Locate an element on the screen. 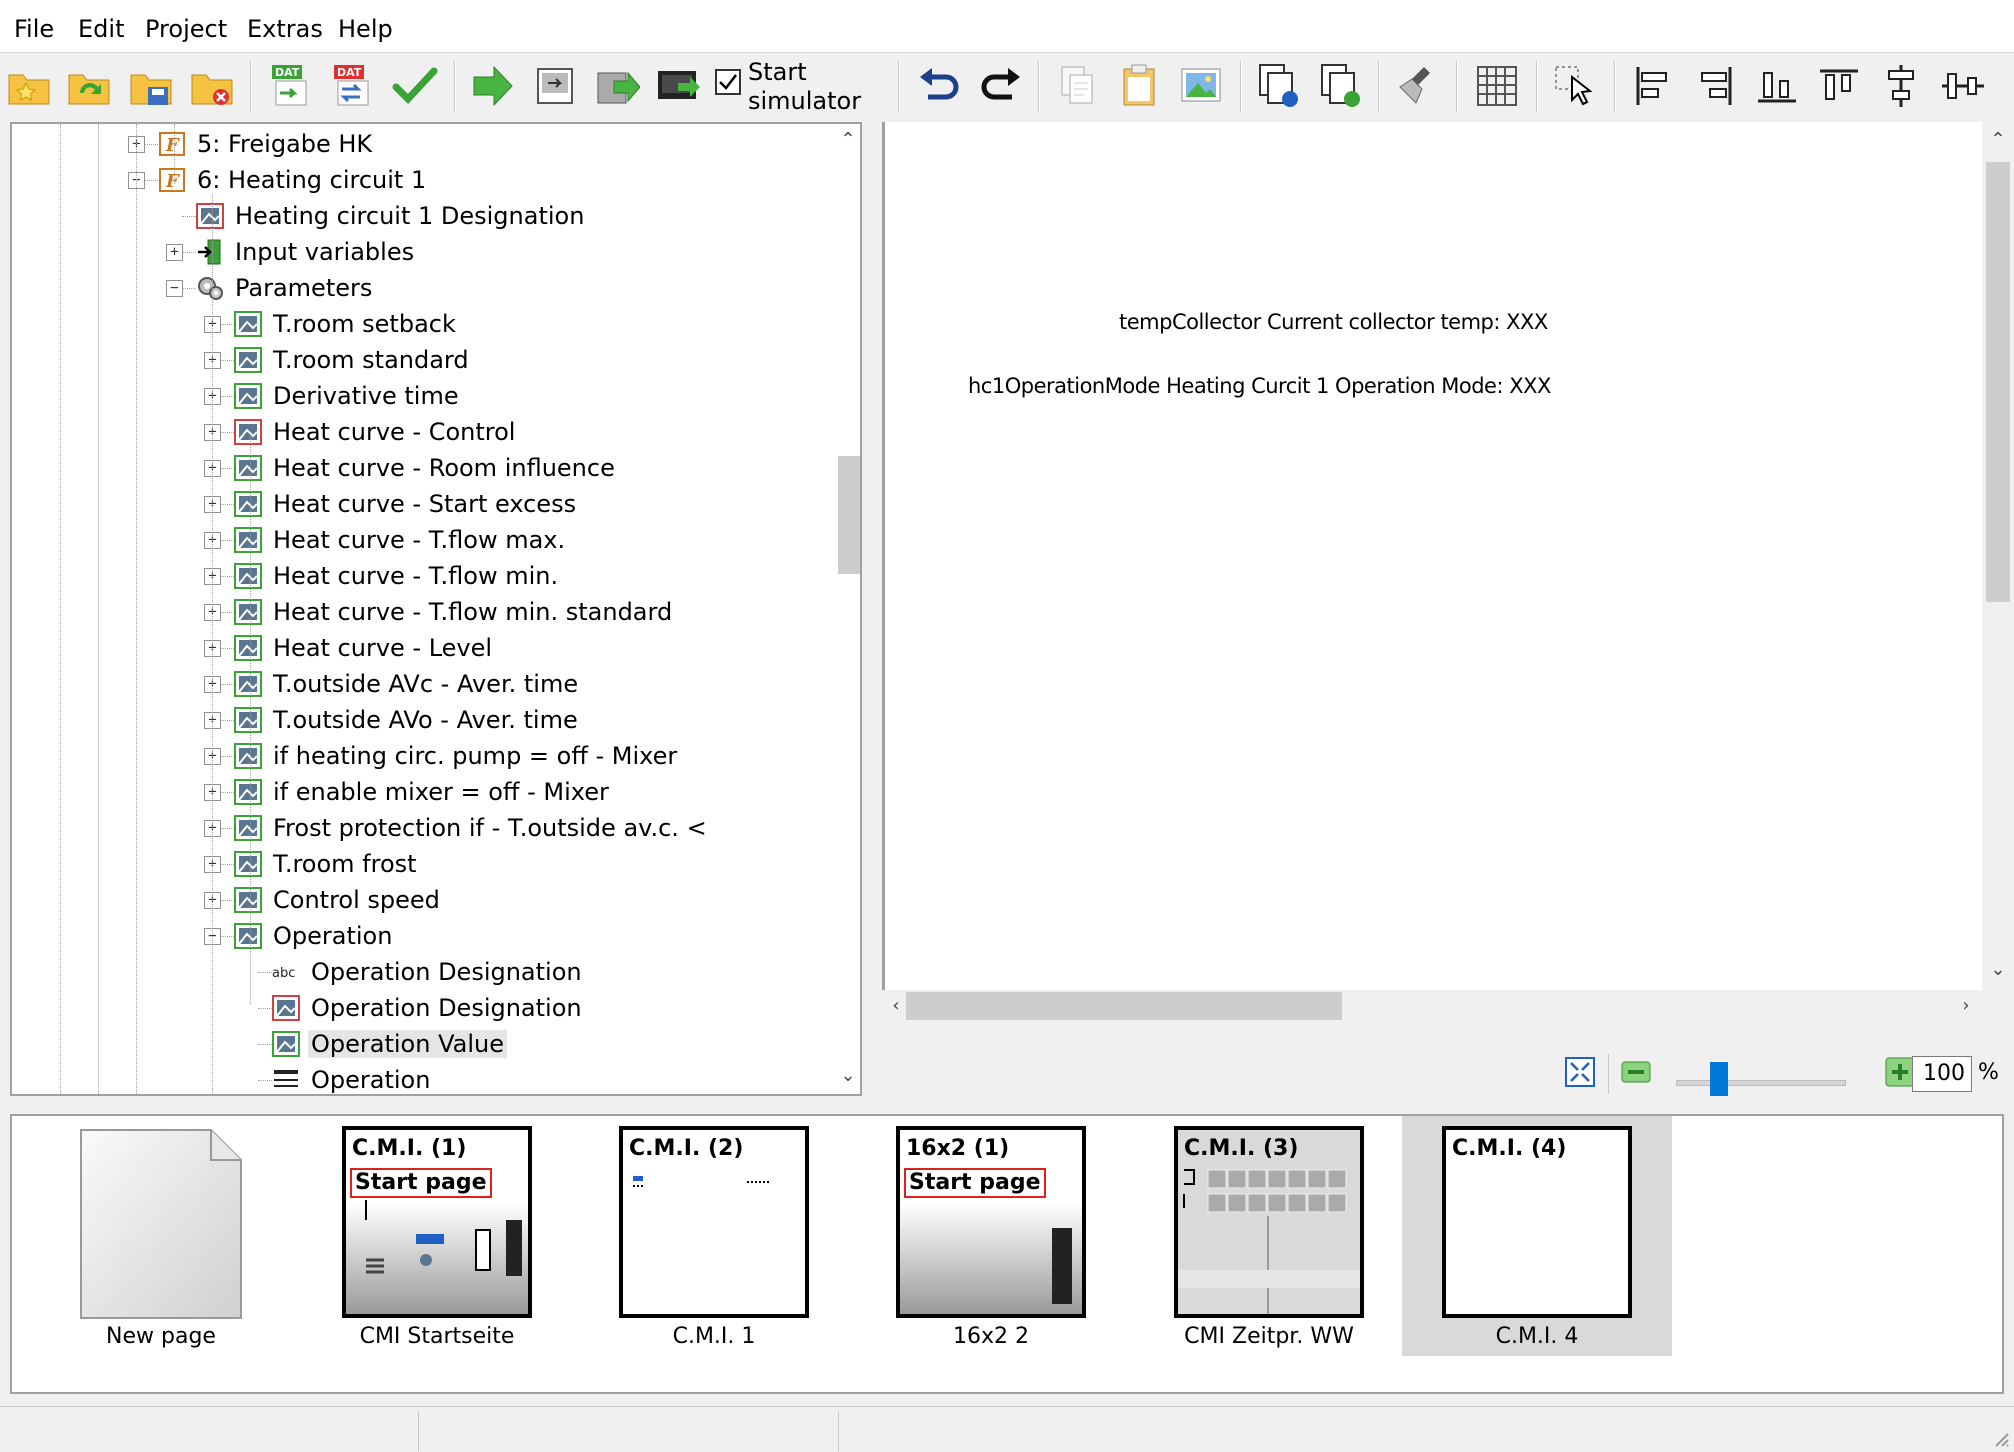  tree-item: F 6: Heating circuit 1 is located at coordinates (293, 180).